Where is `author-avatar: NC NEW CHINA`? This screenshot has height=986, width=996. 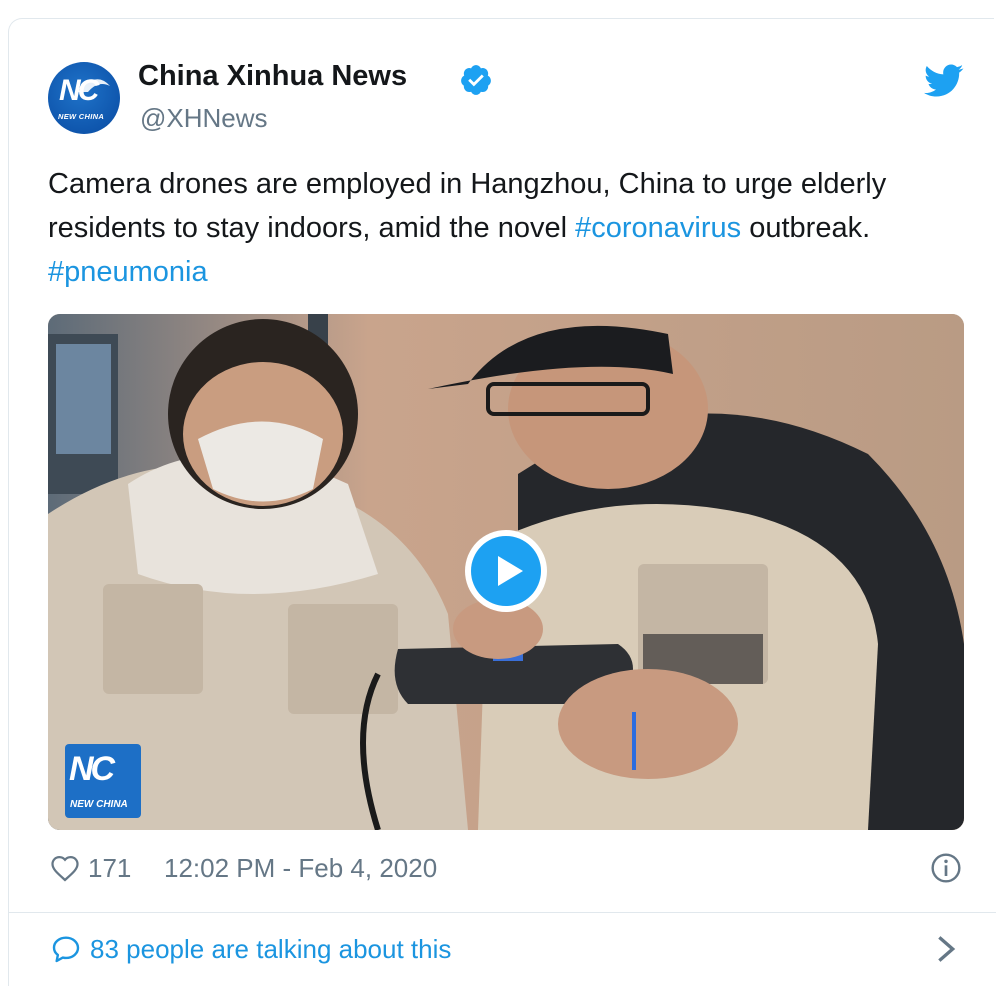
author-avatar: NC NEW CHINA is located at coordinates (84, 98).